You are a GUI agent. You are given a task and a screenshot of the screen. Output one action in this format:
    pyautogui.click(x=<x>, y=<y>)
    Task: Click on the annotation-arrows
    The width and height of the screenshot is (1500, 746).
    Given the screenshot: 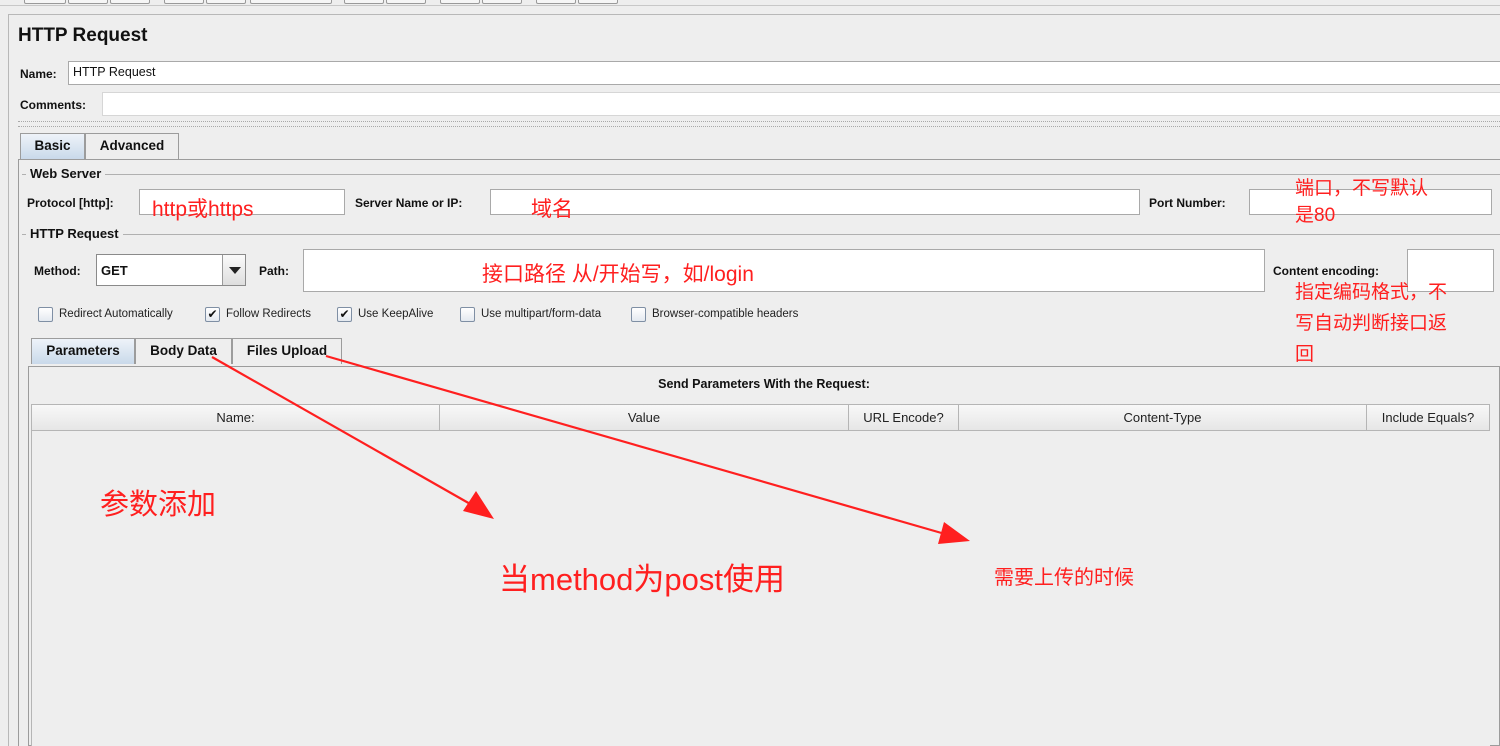 What is the action you would take?
    pyautogui.click(x=590, y=449)
    